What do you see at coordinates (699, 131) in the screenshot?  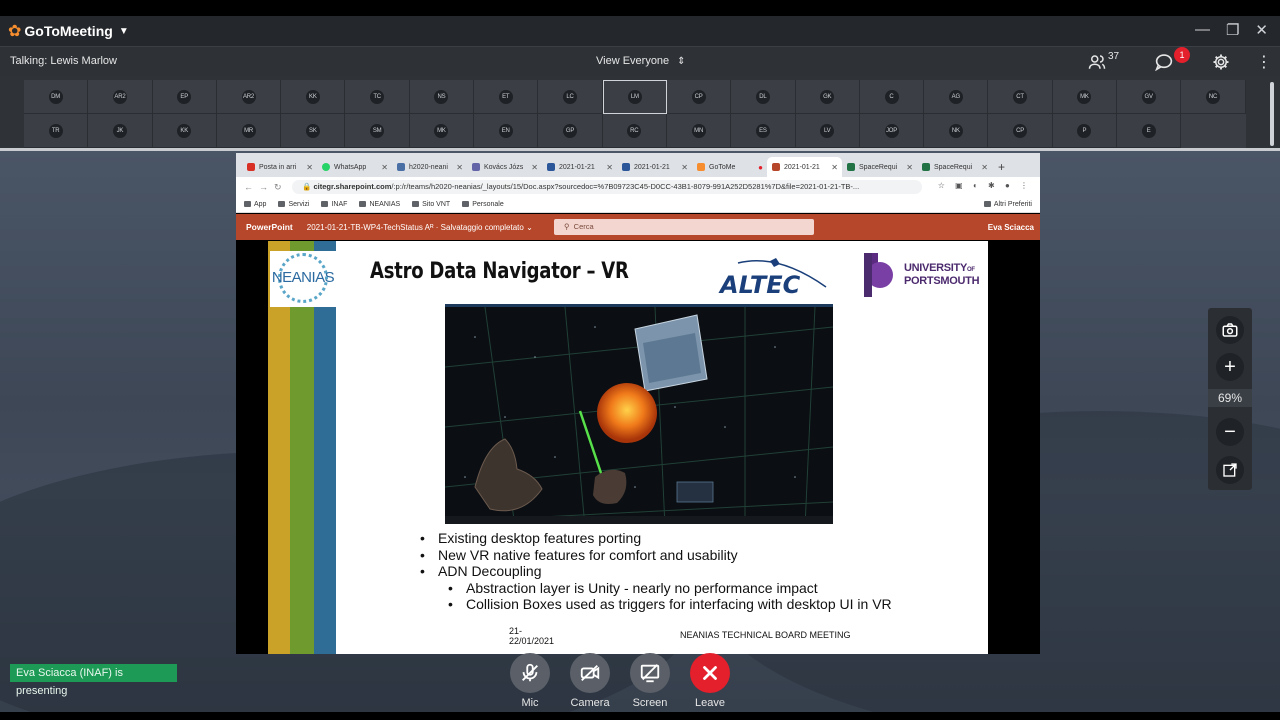 I see `participant-tile: MN` at bounding box center [699, 131].